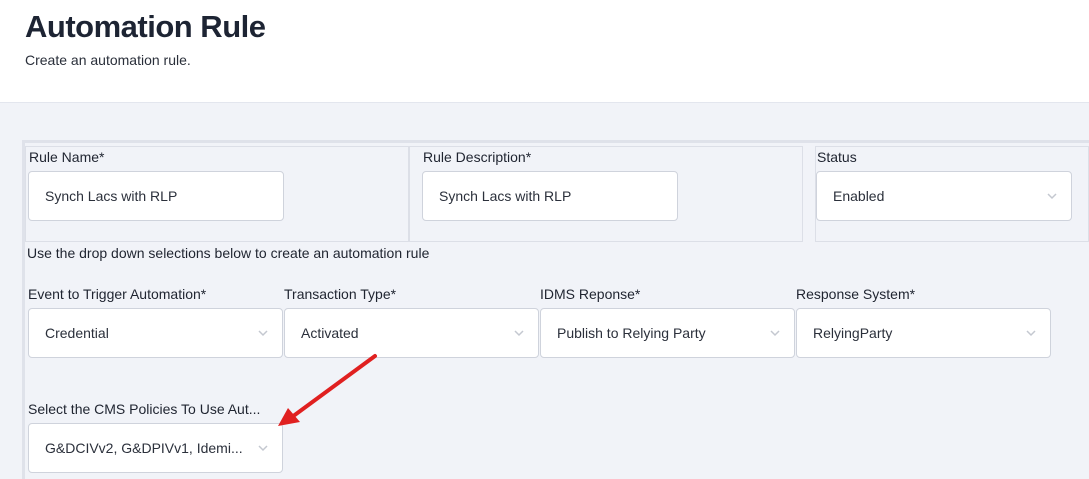  What do you see at coordinates (108, 60) in the screenshot?
I see `page-subtitle: Create an automation rule.` at bounding box center [108, 60].